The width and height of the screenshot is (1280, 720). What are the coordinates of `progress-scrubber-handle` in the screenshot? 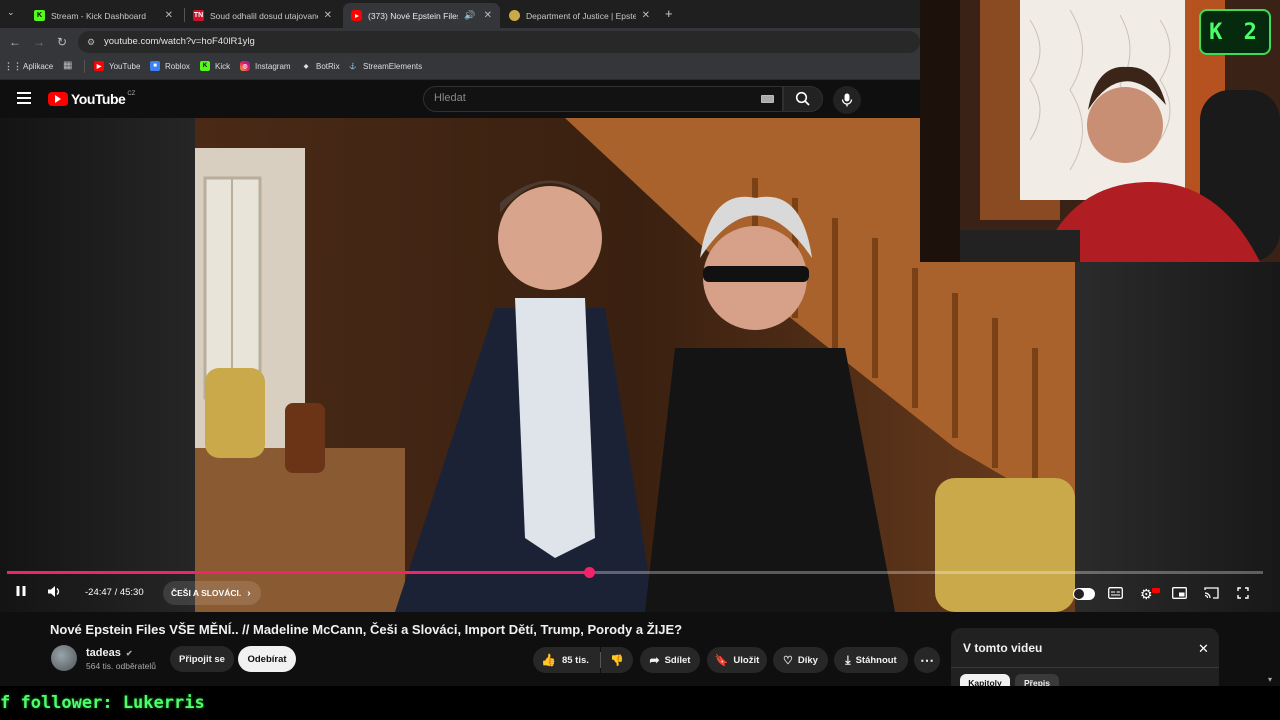 It's located at (589, 572).